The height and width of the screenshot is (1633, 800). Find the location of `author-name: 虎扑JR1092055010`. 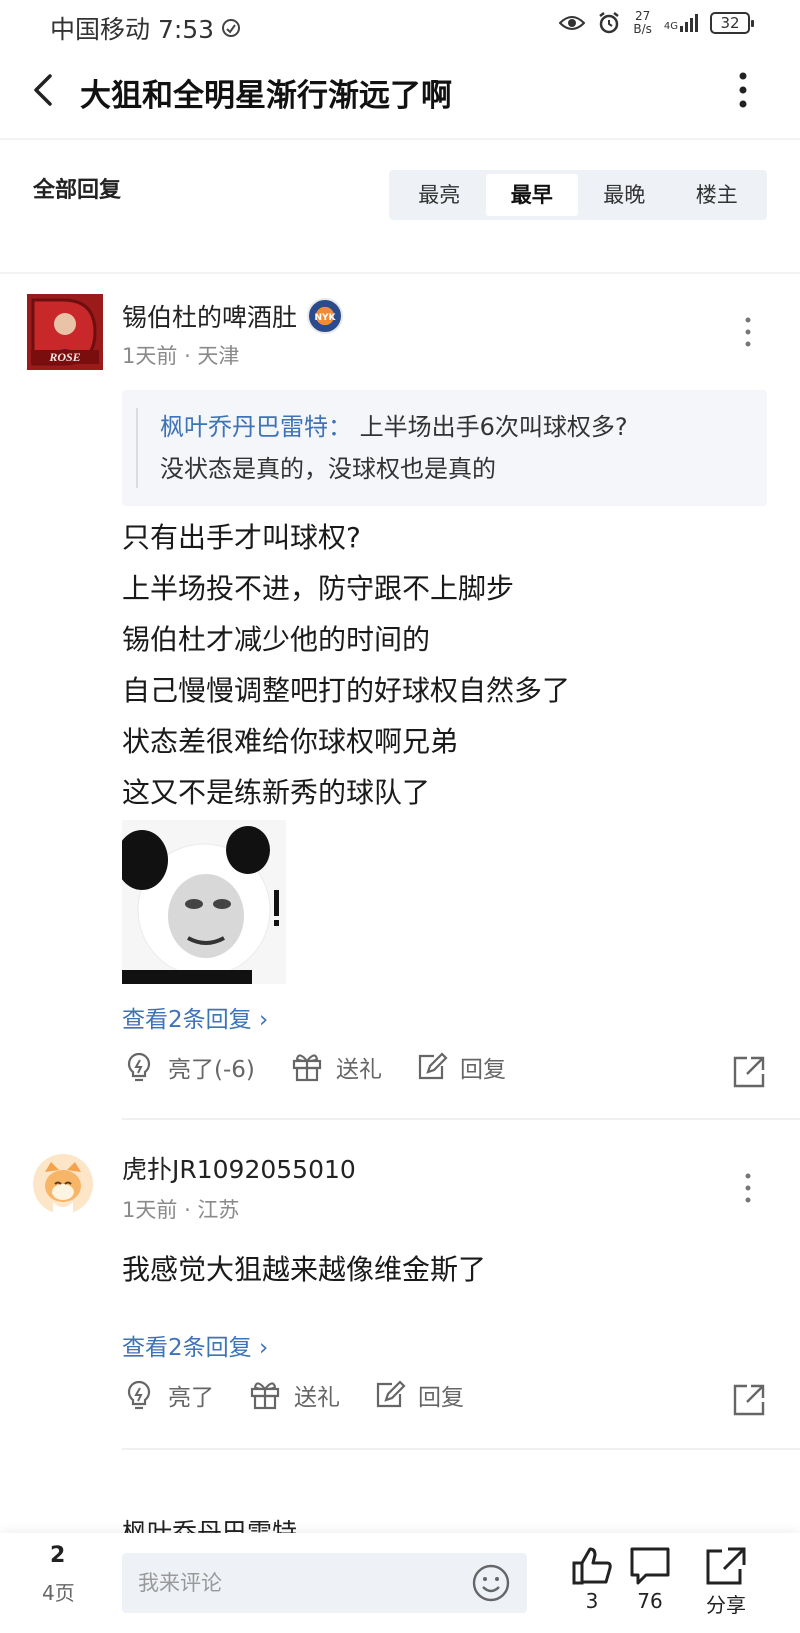

author-name: 虎扑JR1092055010 is located at coordinates (239, 1168).